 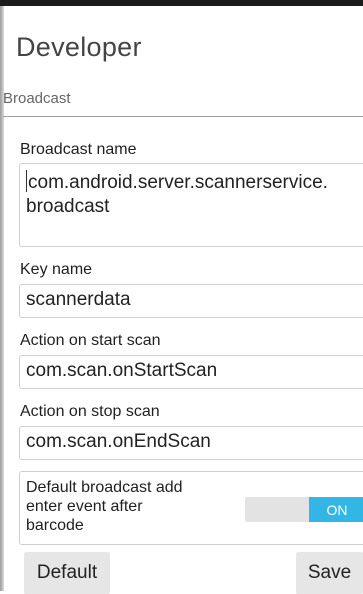 I want to click on action-start-value: com.scan.onStartScan, so click(x=122, y=370).